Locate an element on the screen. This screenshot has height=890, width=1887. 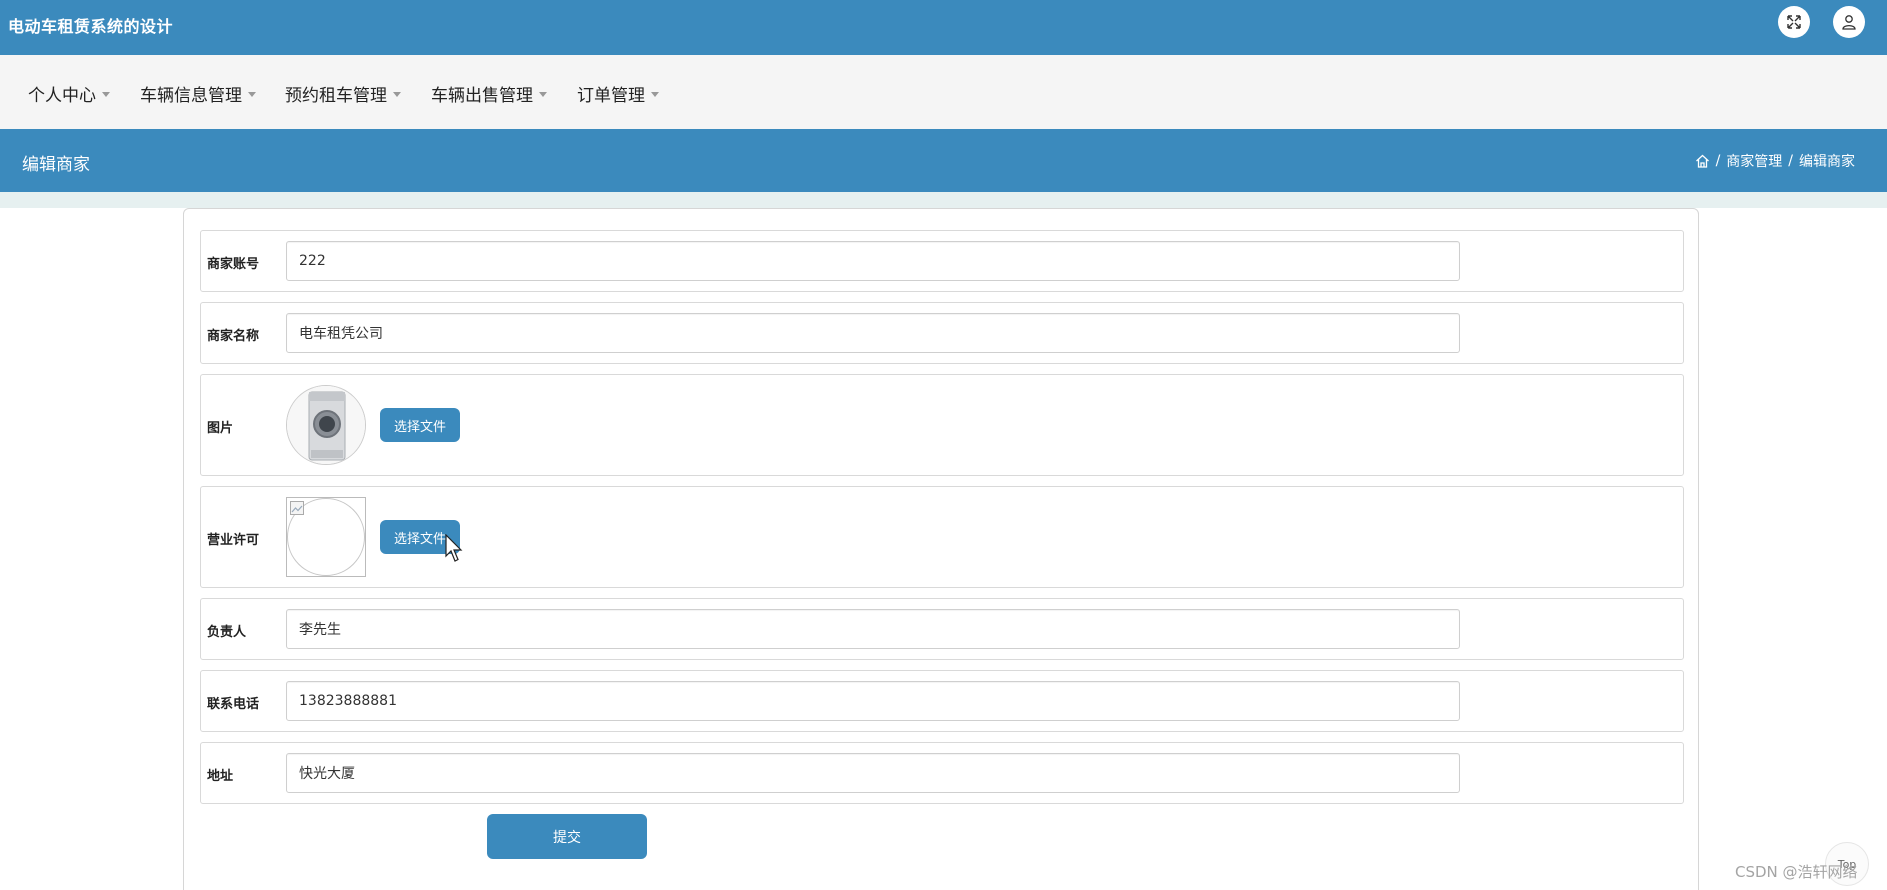
nav-item-vehicle-info: 车辆信息管理 is located at coordinates (198, 93).